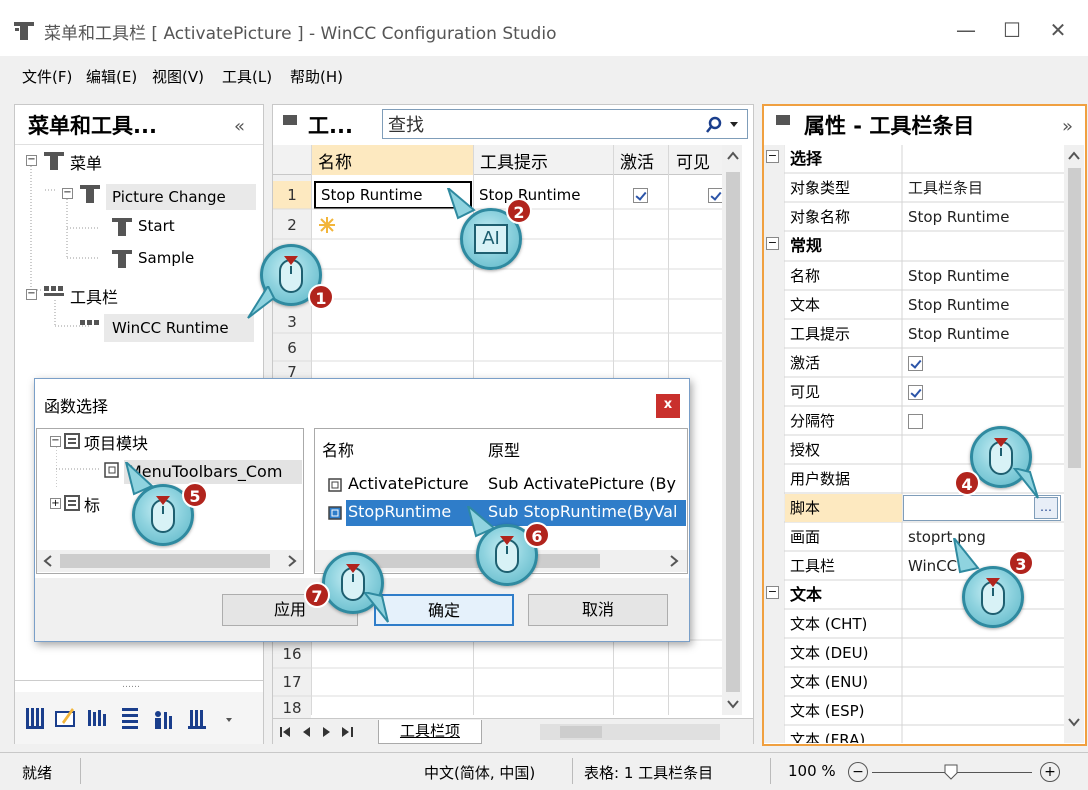  I want to click on menu-folder-icon, so click(54, 161).